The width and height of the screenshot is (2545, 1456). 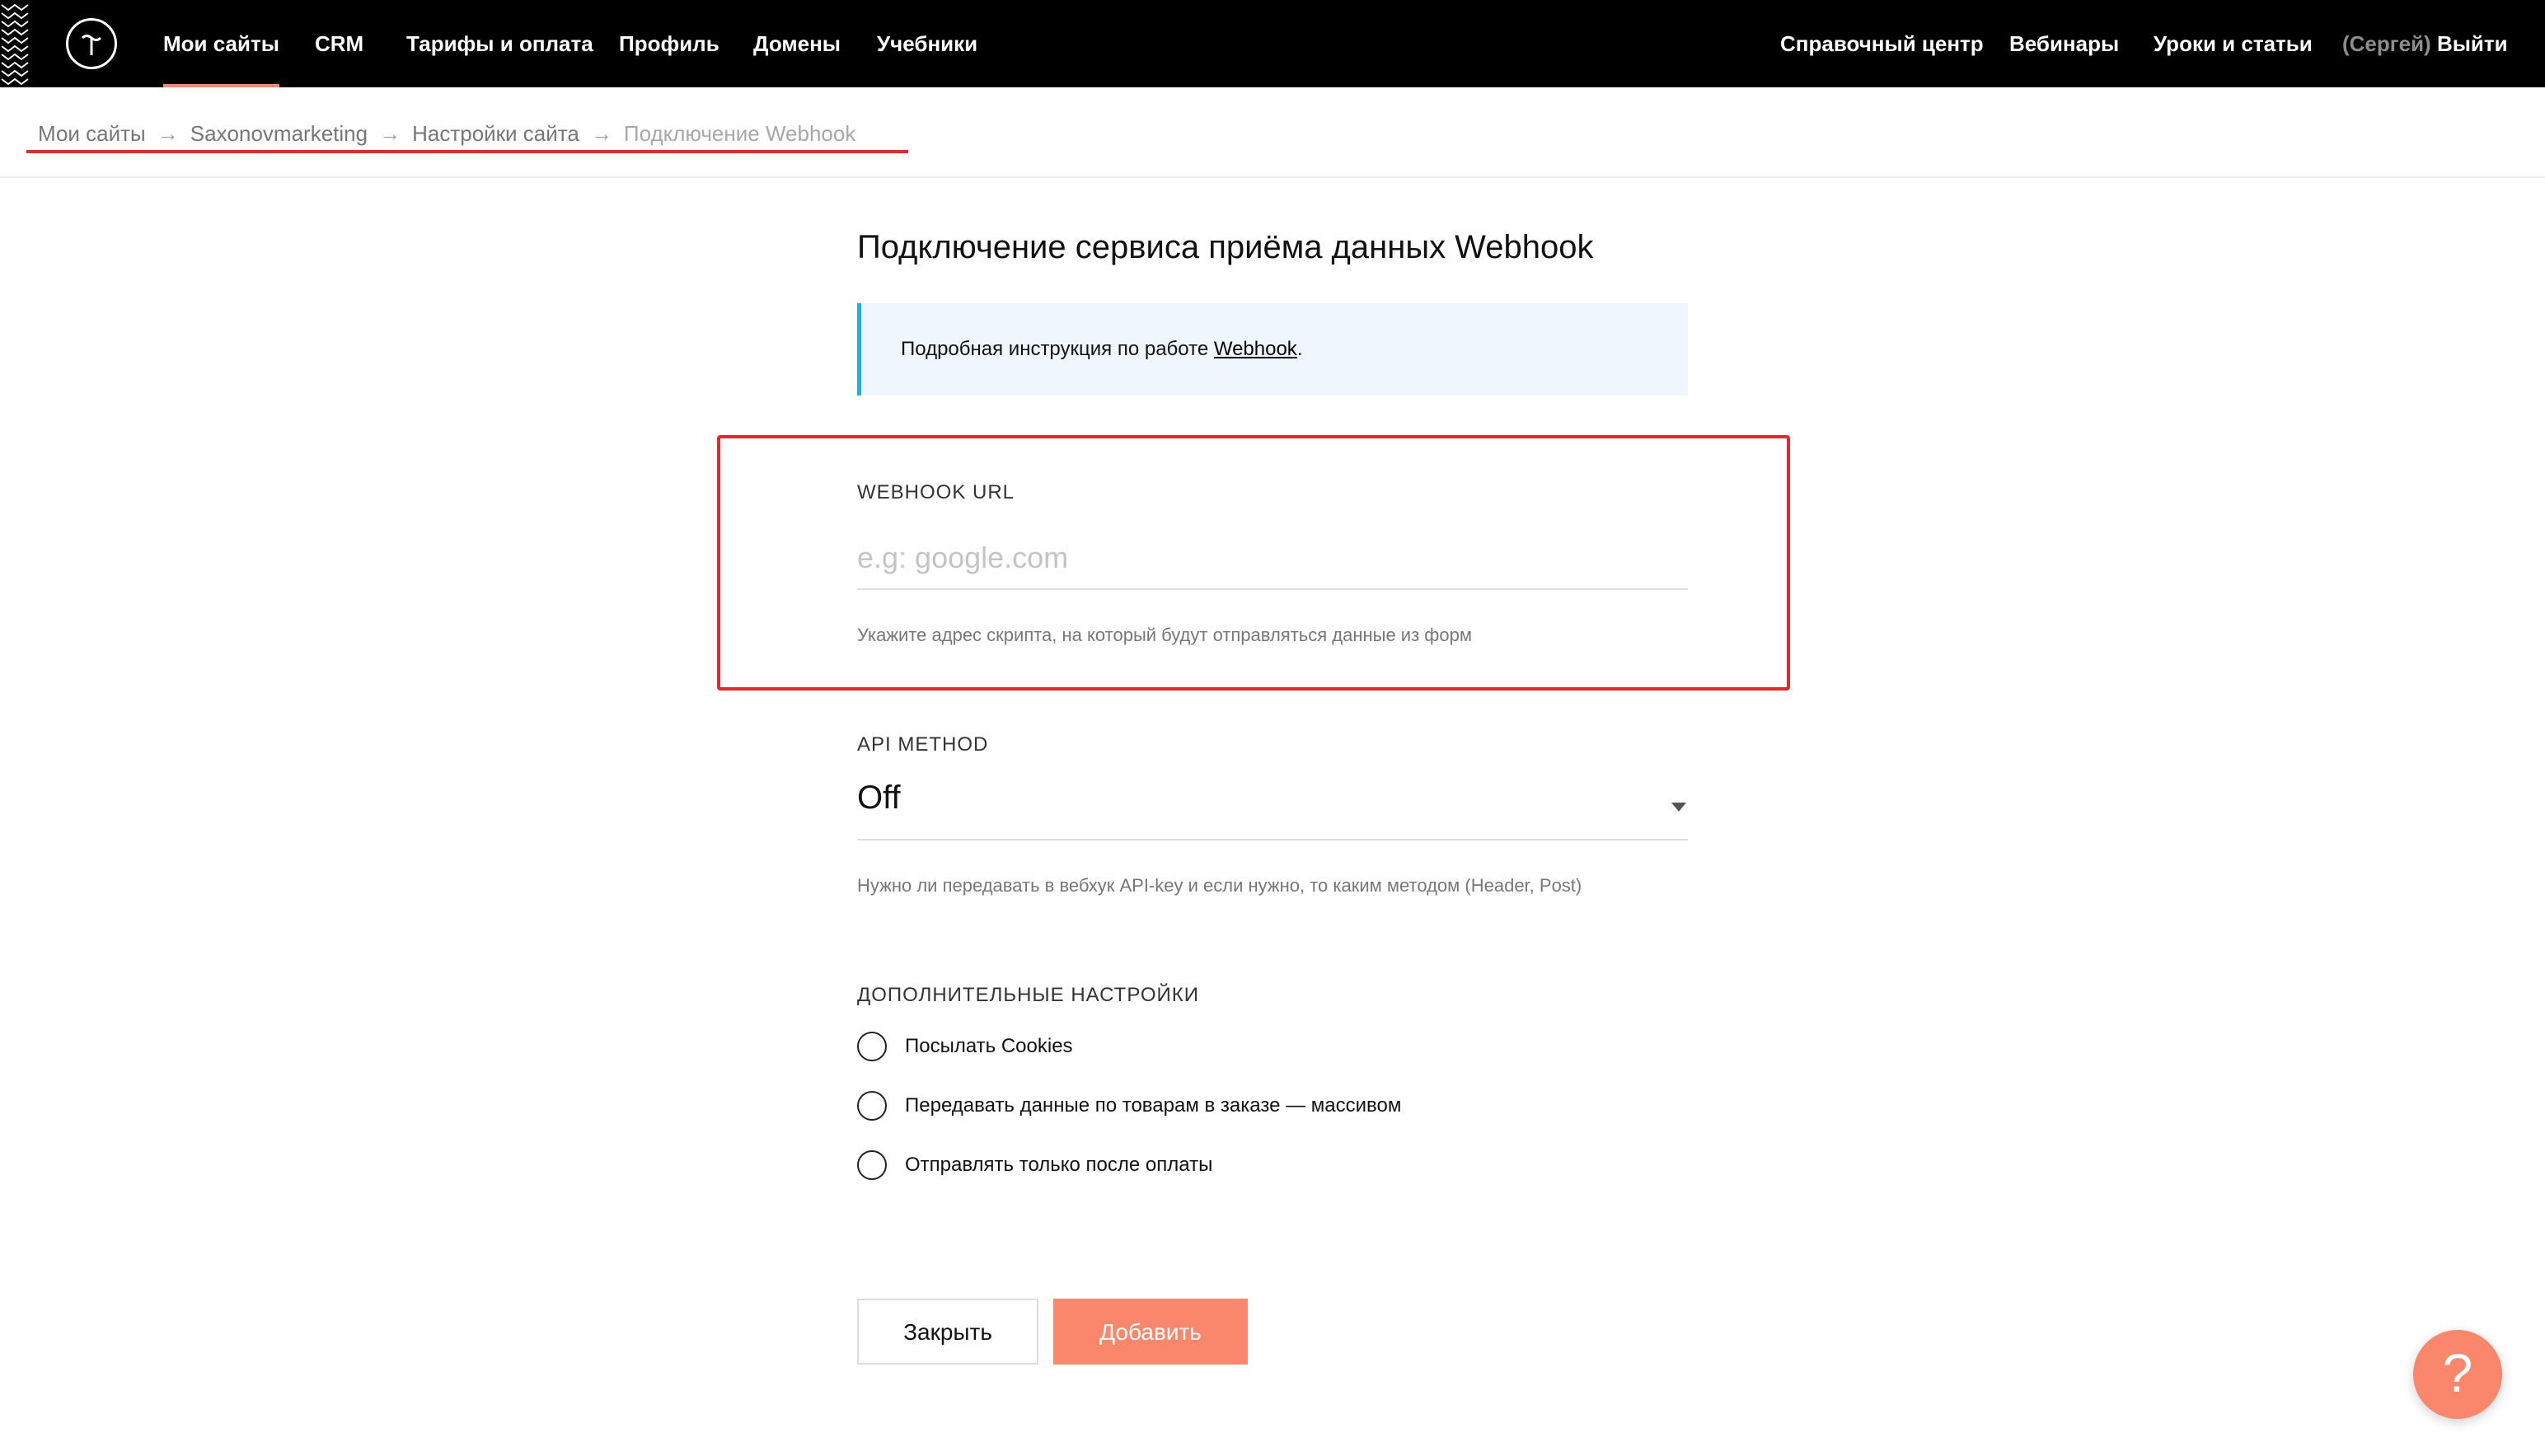 What do you see at coordinates (15, 44) in the screenshot?
I see `zigzag-decoration-icon` at bounding box center [15, 44].